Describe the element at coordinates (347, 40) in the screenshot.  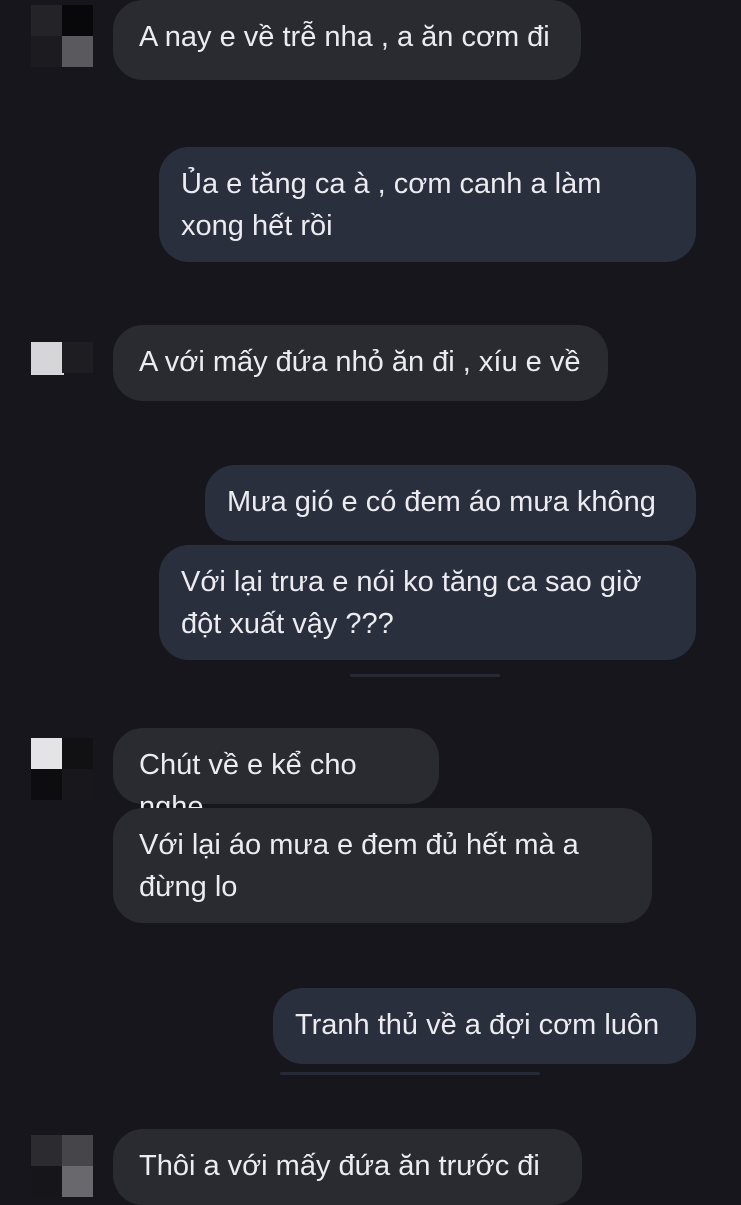
I see `message-incoming: A nay e về trễ nha , a ăn cơm đi` at that location.